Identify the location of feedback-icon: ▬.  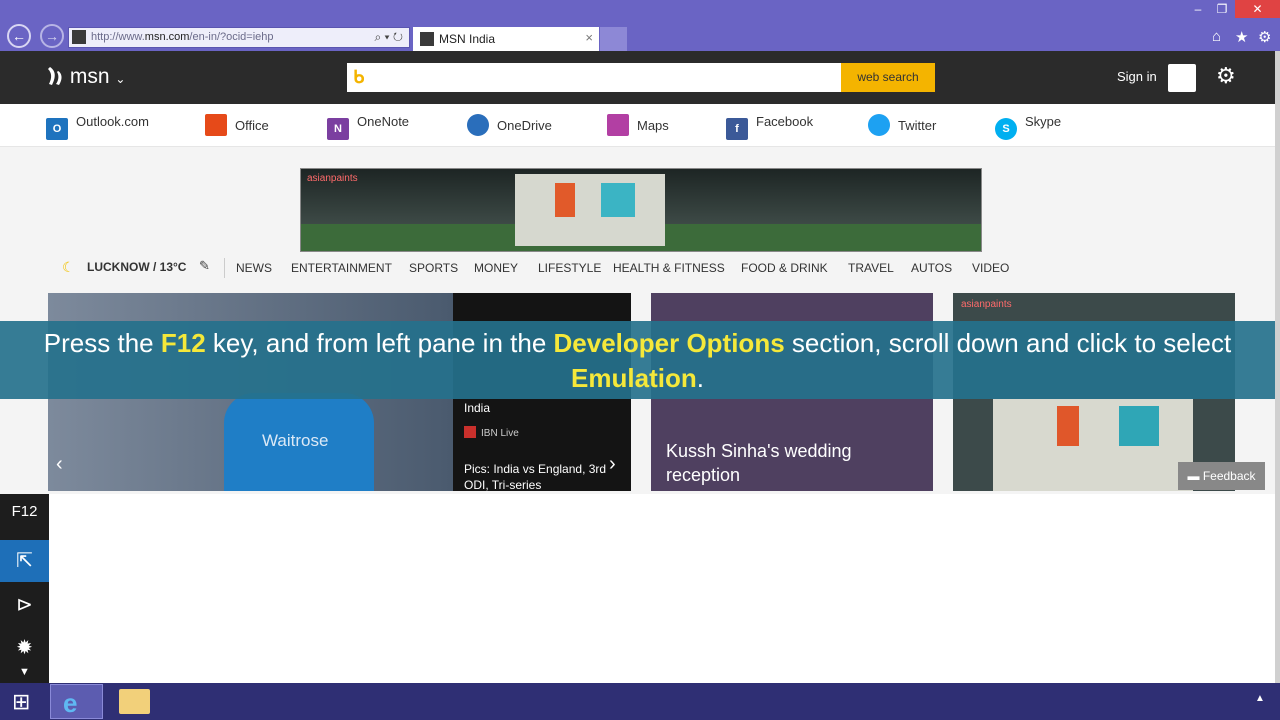
(1195, 476).